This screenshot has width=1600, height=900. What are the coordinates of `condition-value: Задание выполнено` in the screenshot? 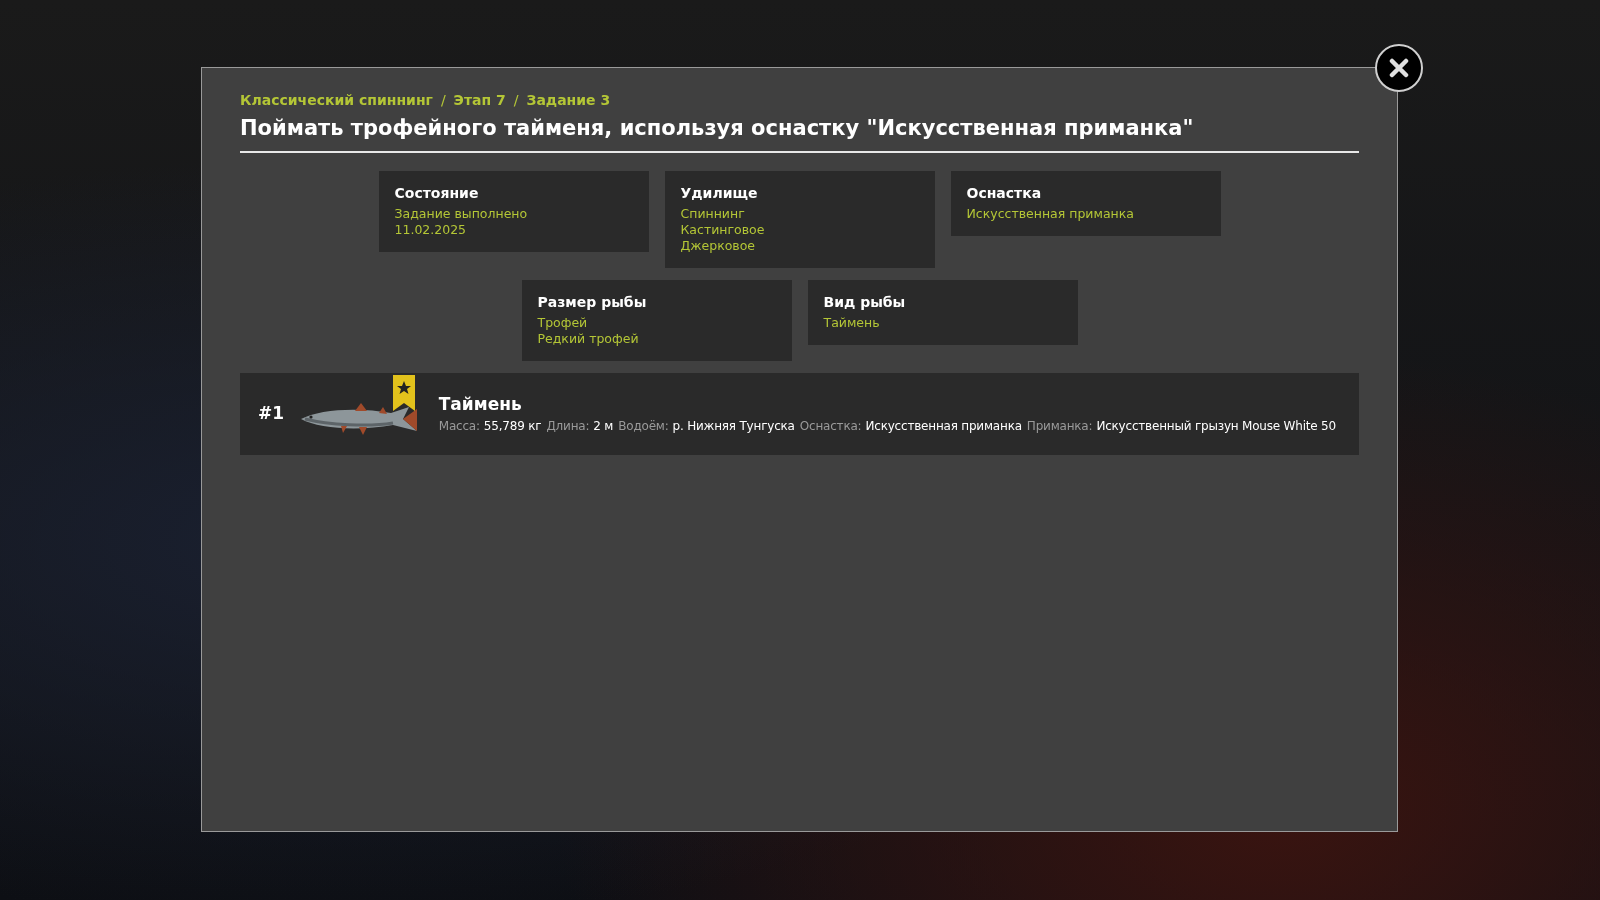 It's located at (461, 213).